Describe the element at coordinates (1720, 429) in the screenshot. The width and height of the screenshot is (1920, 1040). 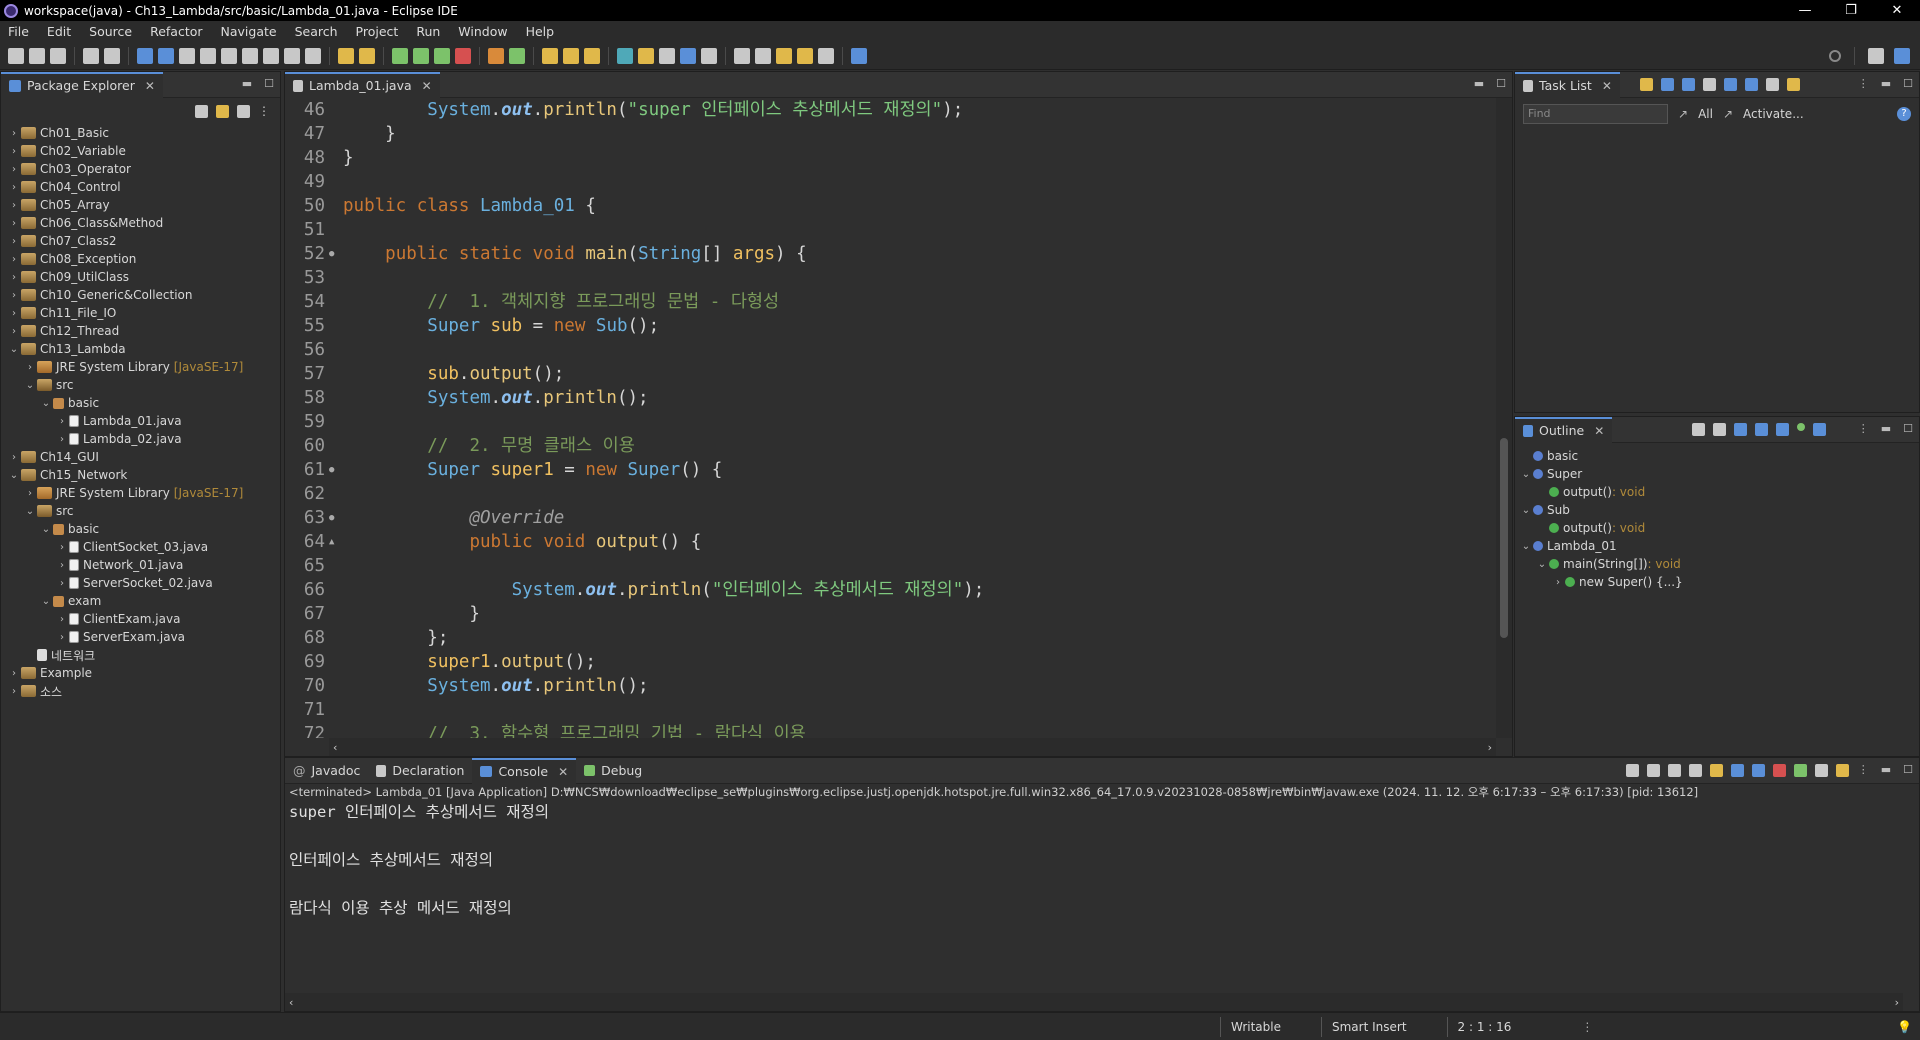
I see `hide-fields-icon` at that location.